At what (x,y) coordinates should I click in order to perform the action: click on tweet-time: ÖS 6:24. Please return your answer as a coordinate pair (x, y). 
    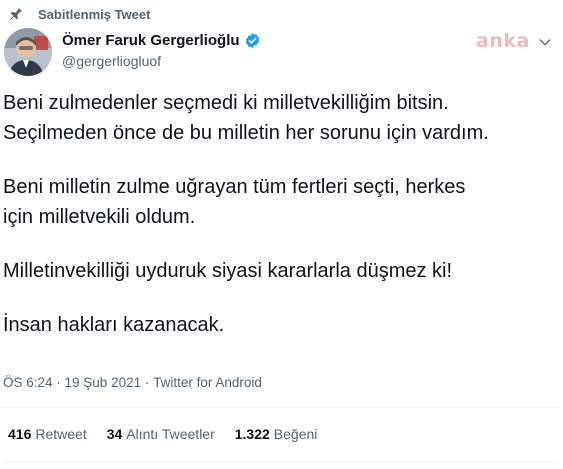
    Looking at the image, I should click on (28, 382).